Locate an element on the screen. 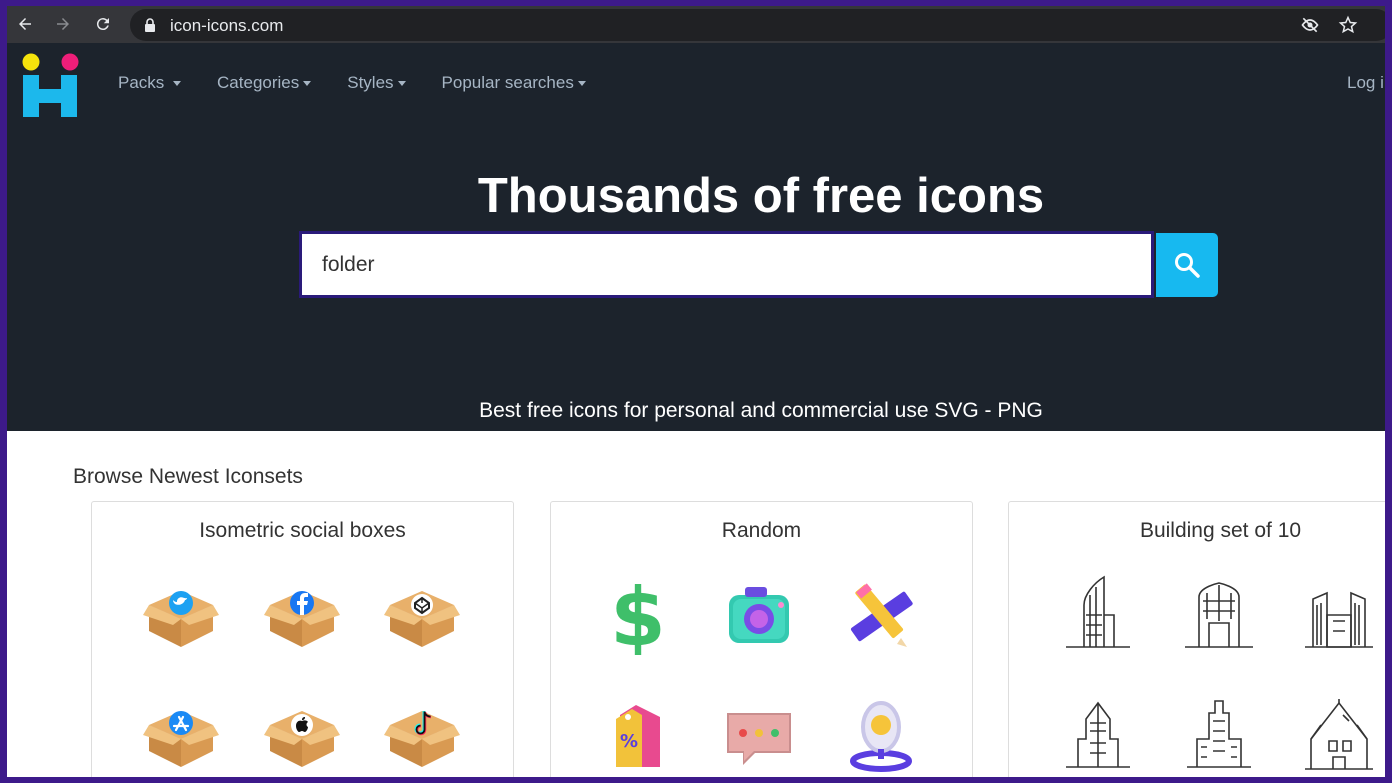 Image resolution: width=1392 pixels, height=783 pixels. nav-popular-searches-label: Popular searches is located at coordinates (507, 82).